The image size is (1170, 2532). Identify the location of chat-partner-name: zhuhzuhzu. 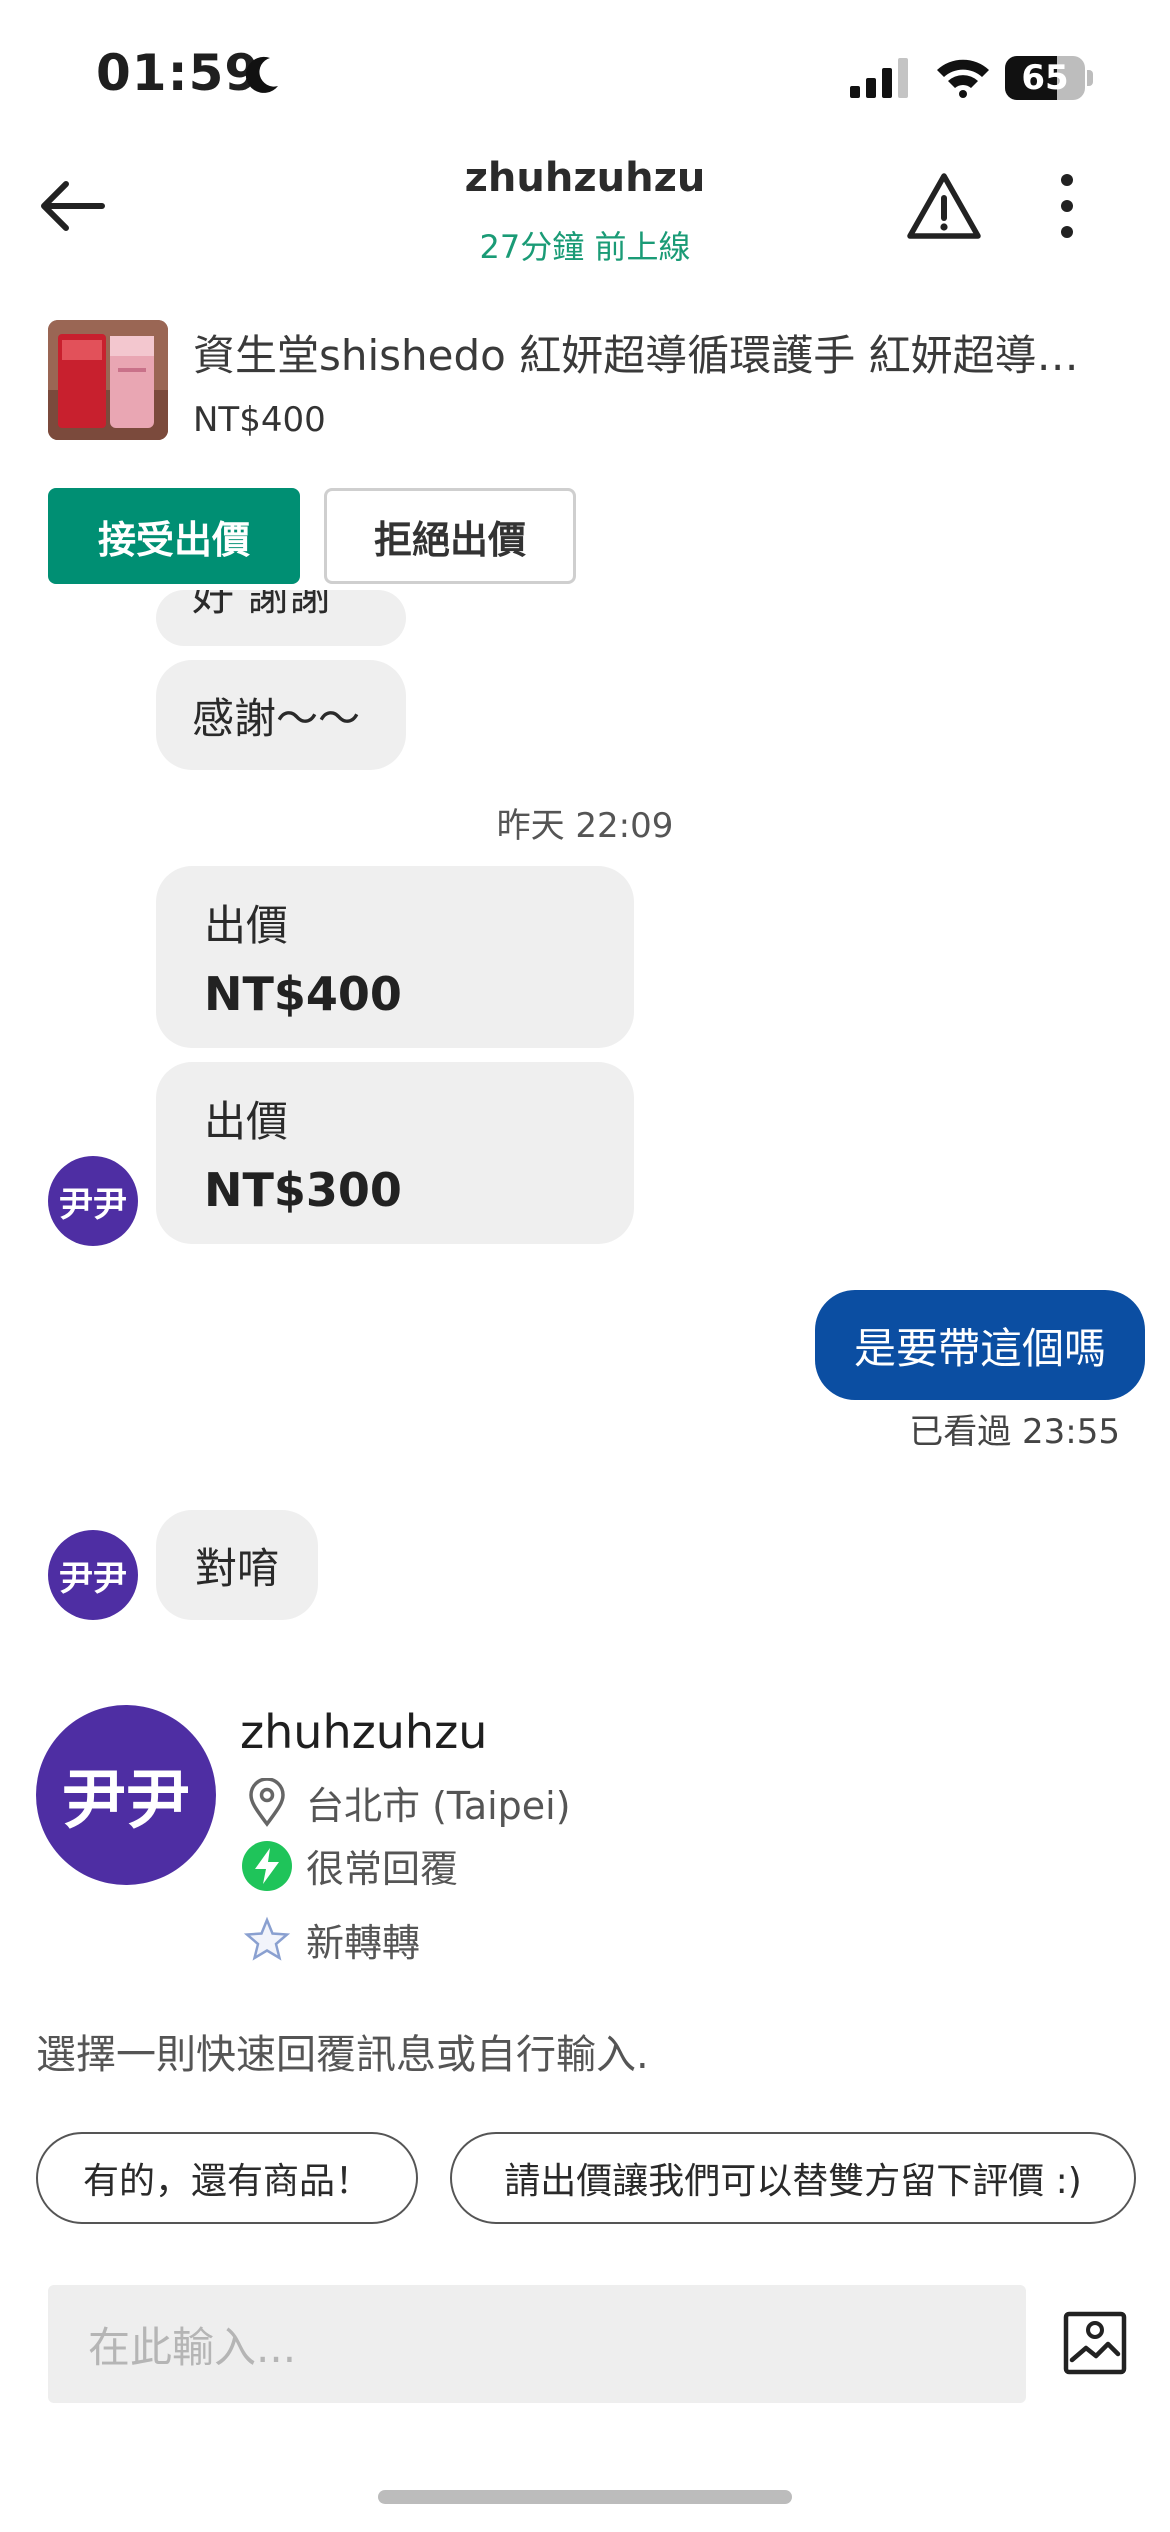
(585, 178).